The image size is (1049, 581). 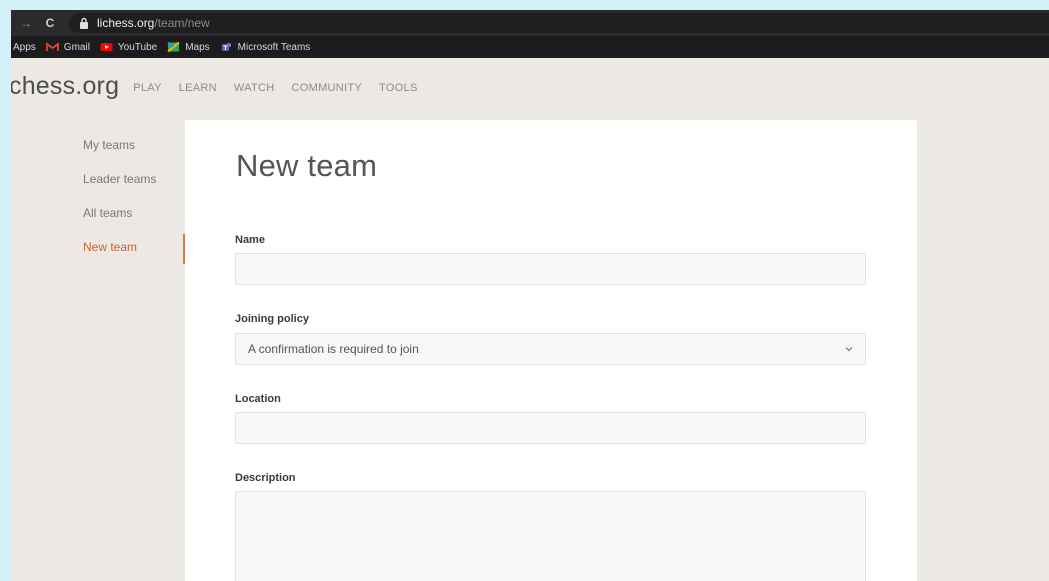 I want to click on joining-policy-select: A confirmation is required to join, so click(x=550, y=349).